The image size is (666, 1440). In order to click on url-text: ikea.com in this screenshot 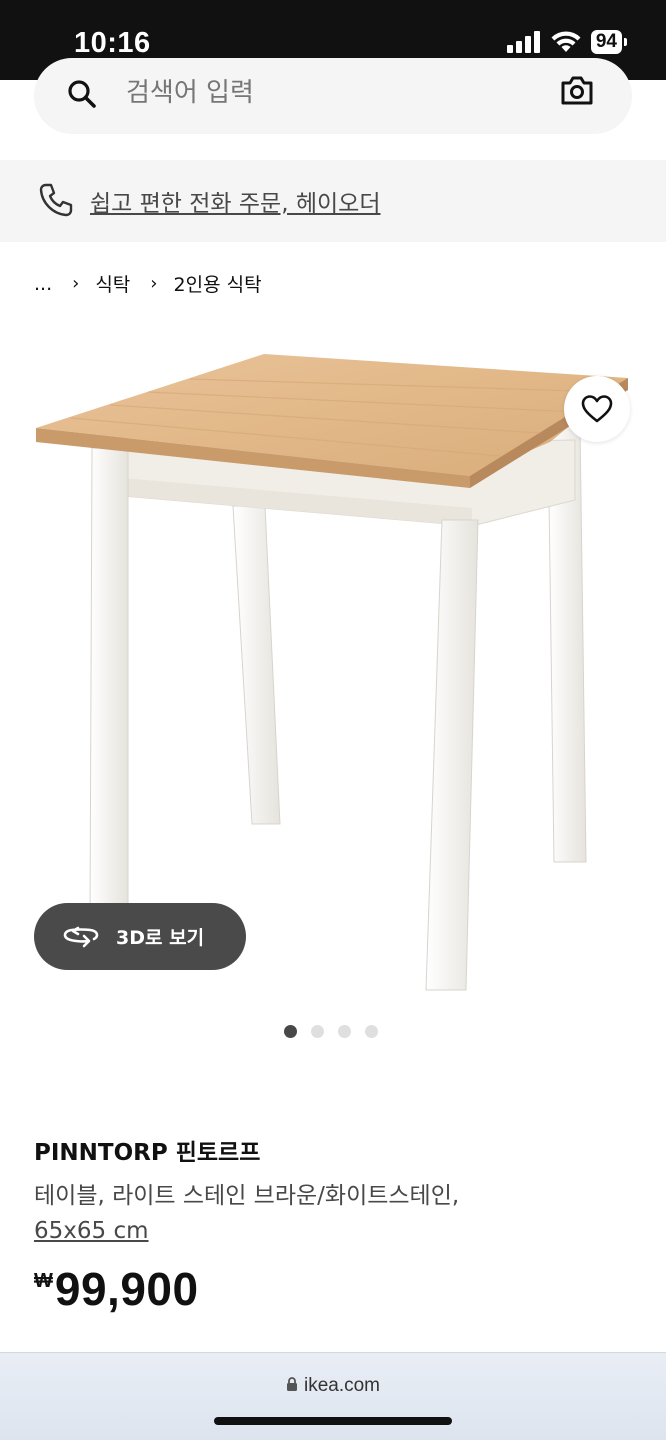, I will do `click(342, 1385)`.